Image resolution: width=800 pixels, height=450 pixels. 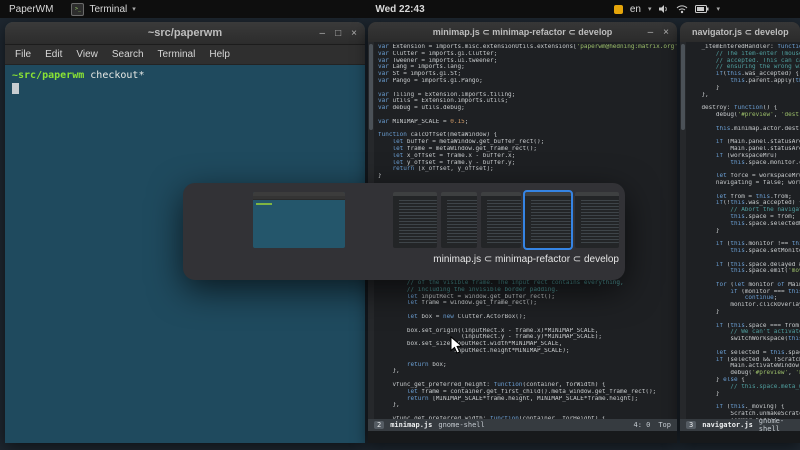 I want to click on maximize-button: □, so click(x=338, y=33).